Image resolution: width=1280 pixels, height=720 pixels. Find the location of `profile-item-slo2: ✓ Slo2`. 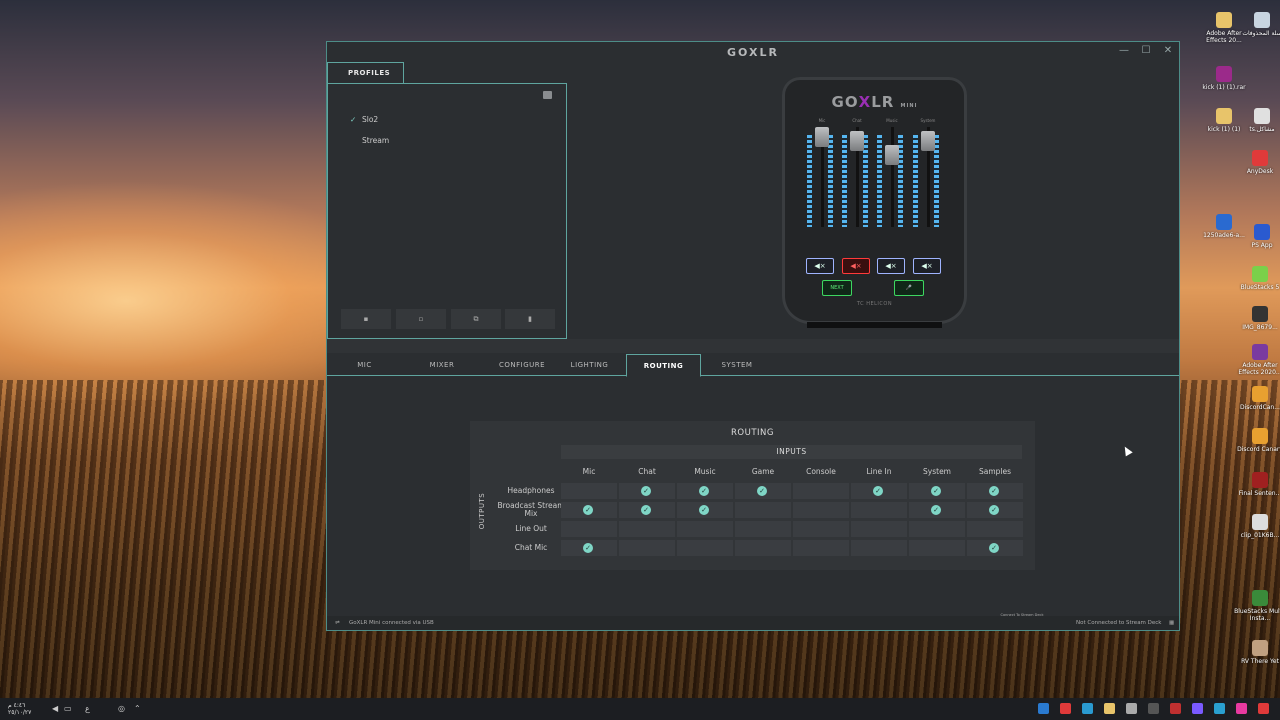

profile-item-slo2: ✓ Slo2 is located at coordinates (364, 119).